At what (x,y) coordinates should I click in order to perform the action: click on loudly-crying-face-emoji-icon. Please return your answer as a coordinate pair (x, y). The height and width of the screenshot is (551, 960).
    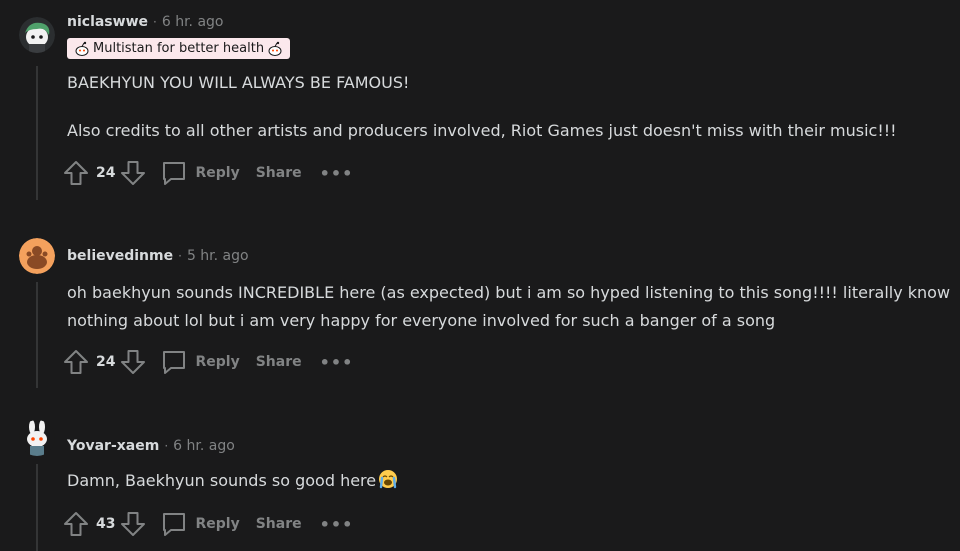
    Looking at the image, I should click on (388, 479).